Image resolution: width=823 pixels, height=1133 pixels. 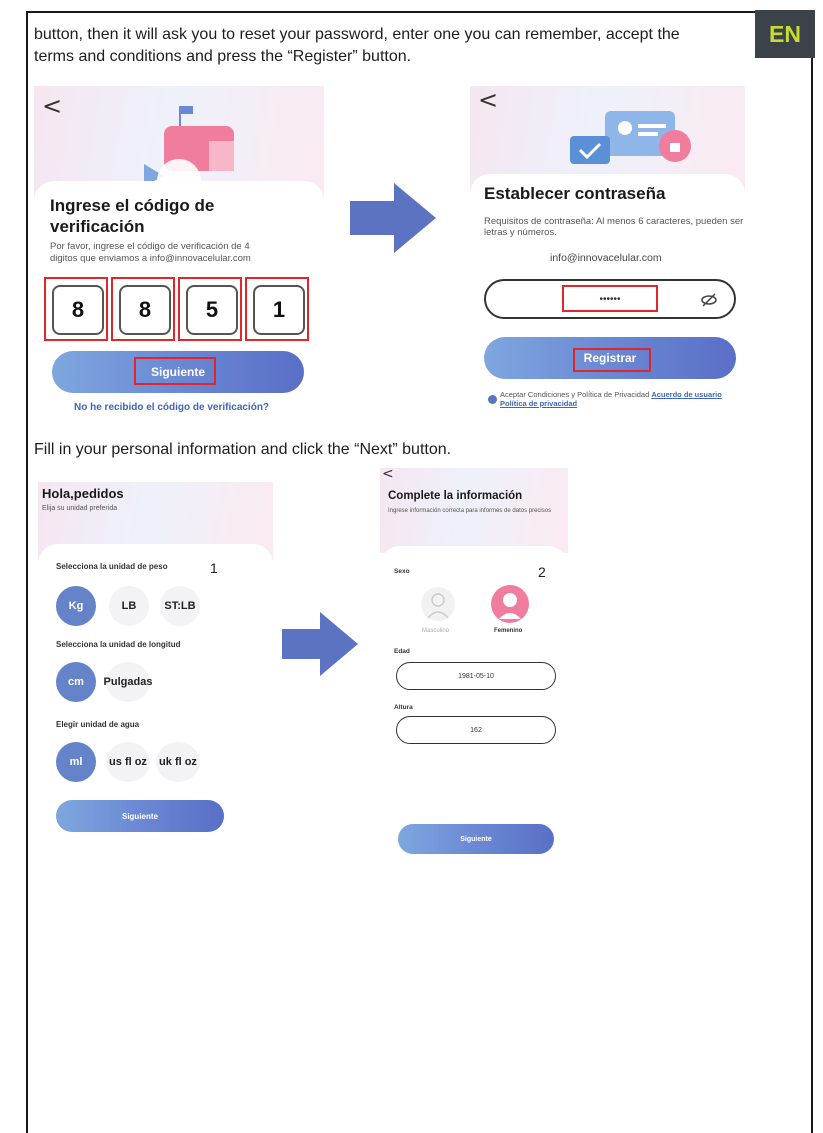 I want to click on info-next-label: Siguiente, so click(x=476, y=839).